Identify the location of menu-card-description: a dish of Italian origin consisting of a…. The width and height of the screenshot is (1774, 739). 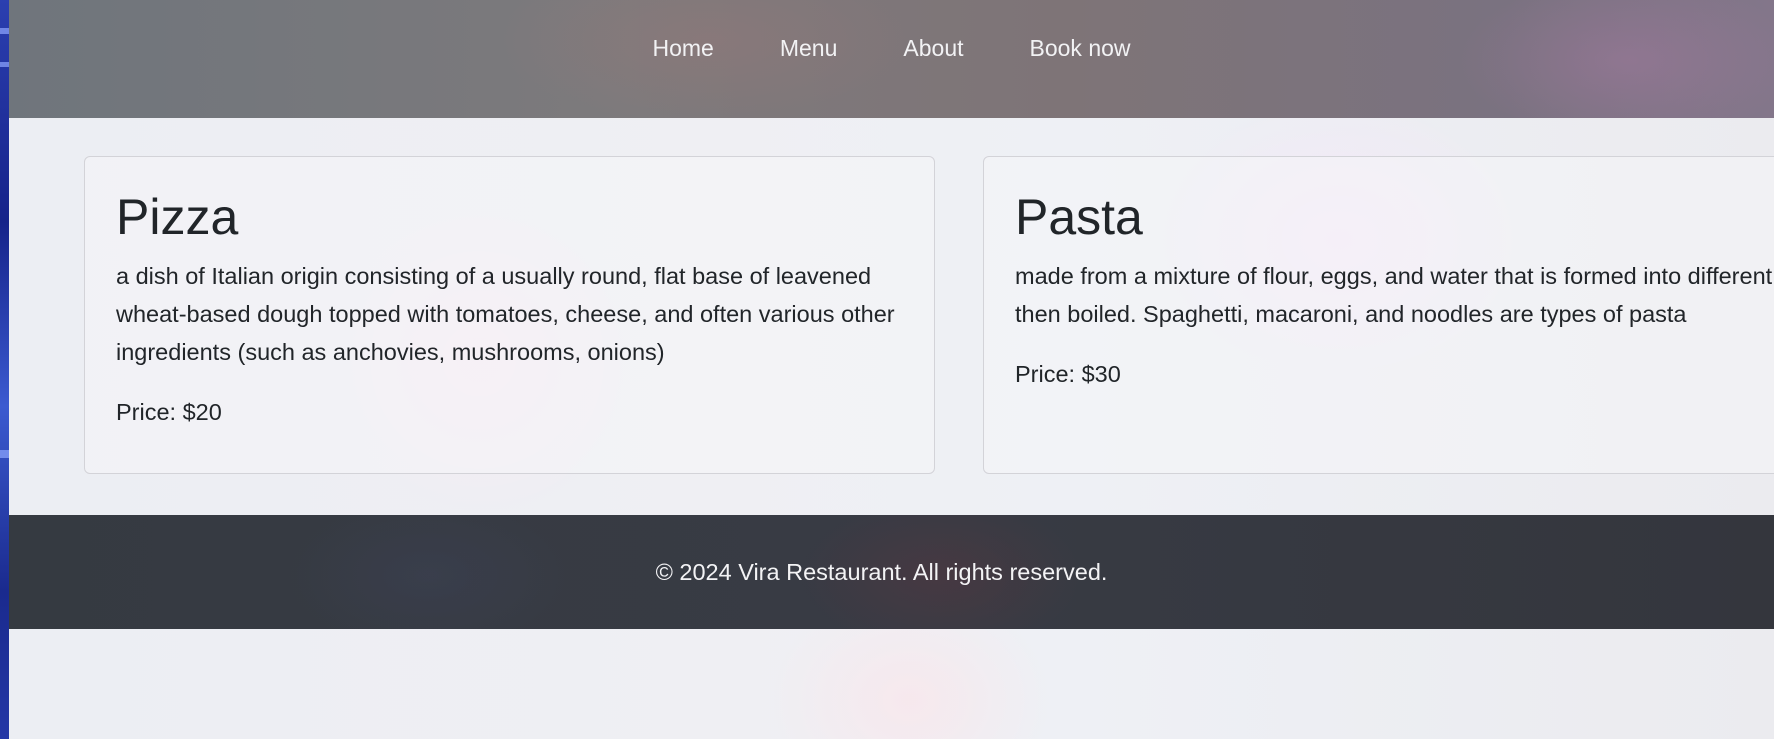
(505, 314).